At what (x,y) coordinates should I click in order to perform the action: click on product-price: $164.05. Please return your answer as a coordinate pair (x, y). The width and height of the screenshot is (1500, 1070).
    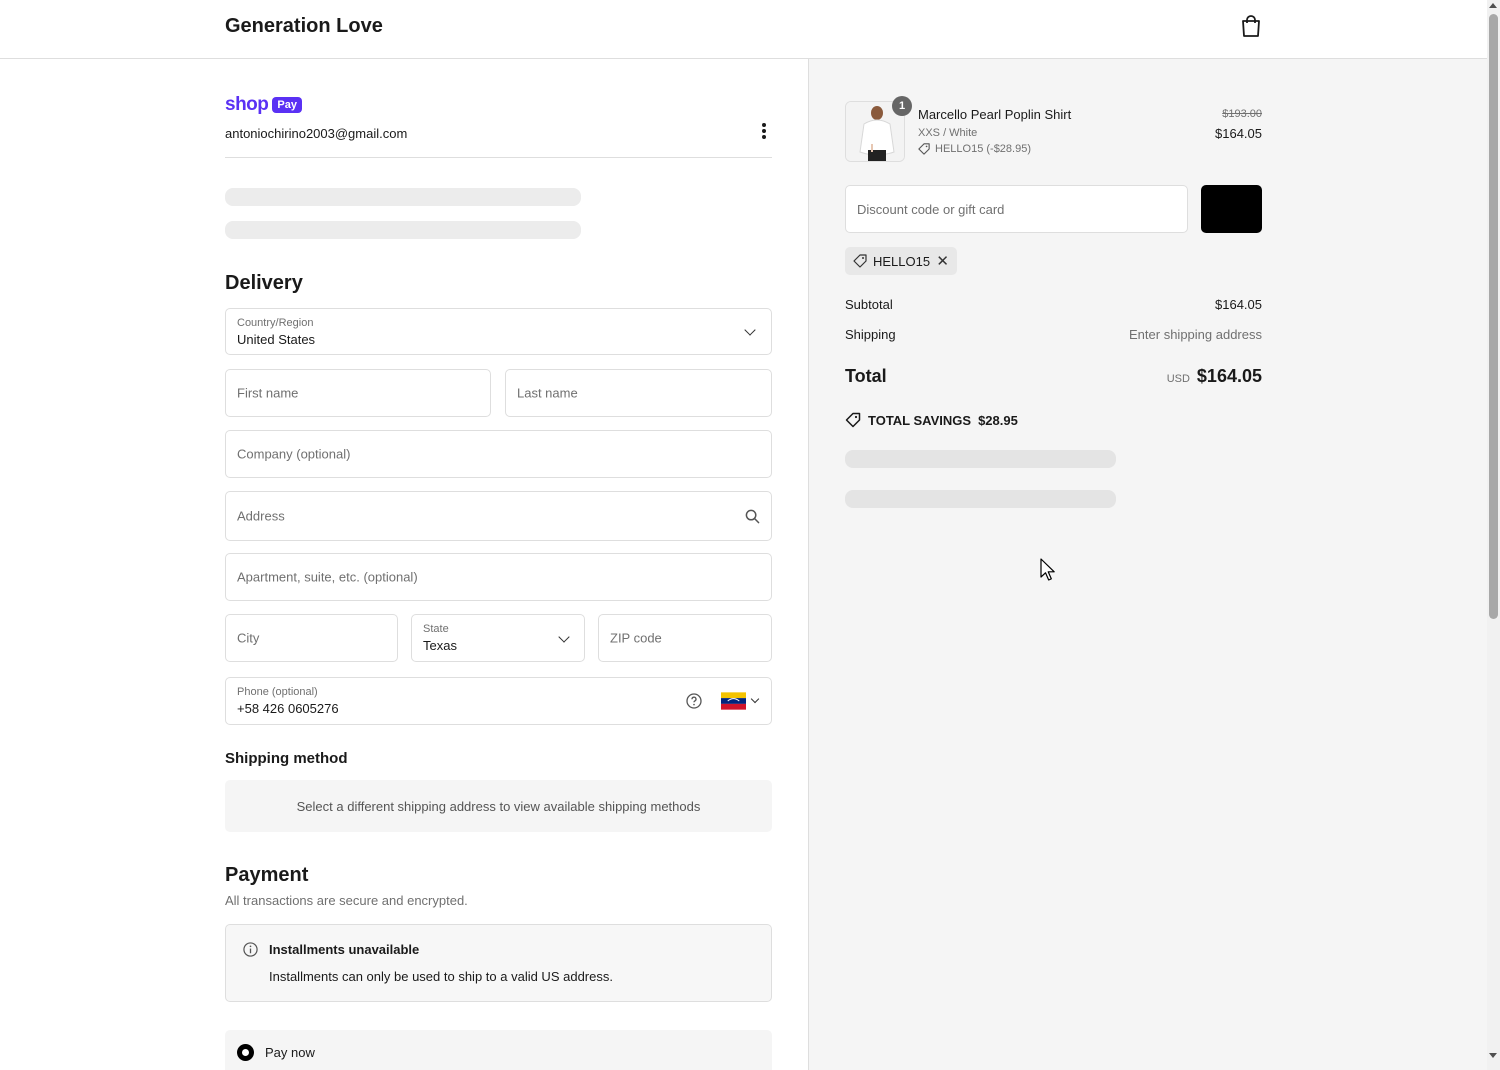
    Looking at the image, I should click on (1238, 133).